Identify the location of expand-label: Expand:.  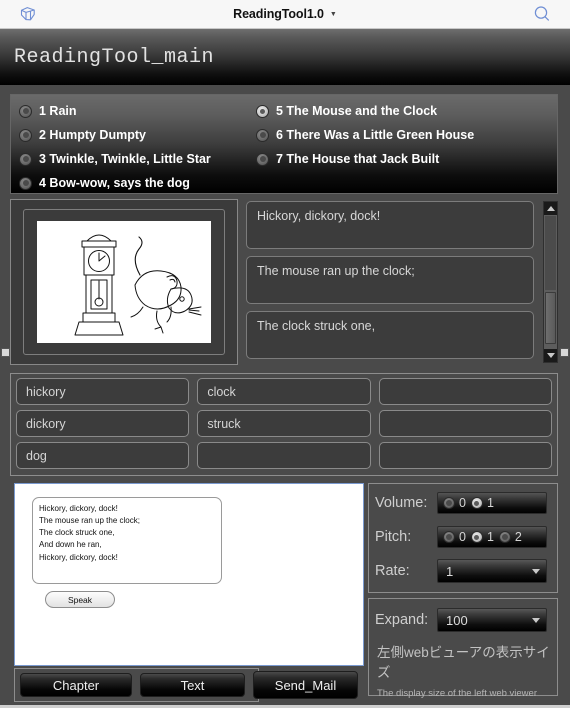
(402, 620).